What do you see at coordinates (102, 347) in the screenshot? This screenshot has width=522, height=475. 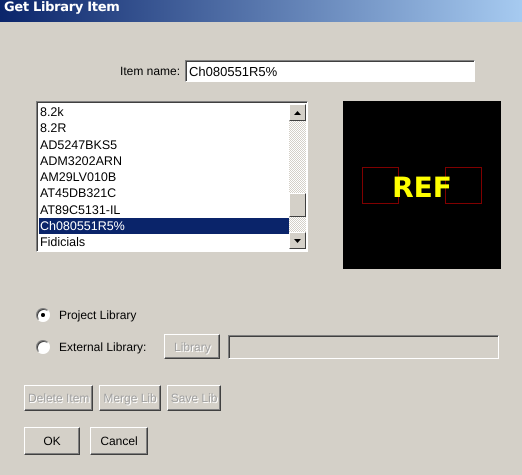 I see `radio-label: External Library:` at bounding box center [102, 347].